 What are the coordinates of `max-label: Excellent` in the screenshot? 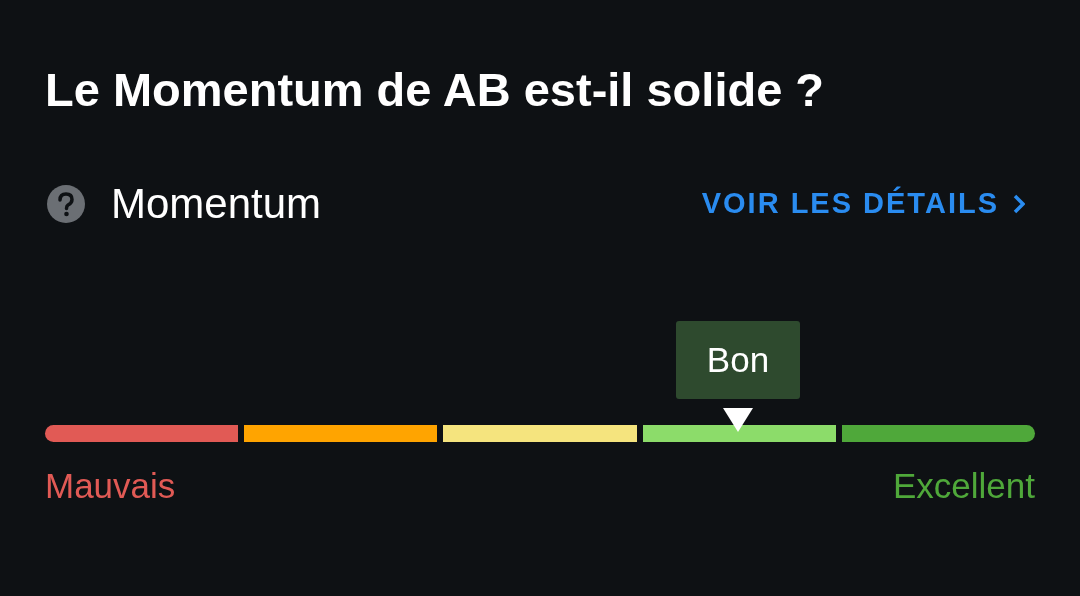 It's located at (963, 486).